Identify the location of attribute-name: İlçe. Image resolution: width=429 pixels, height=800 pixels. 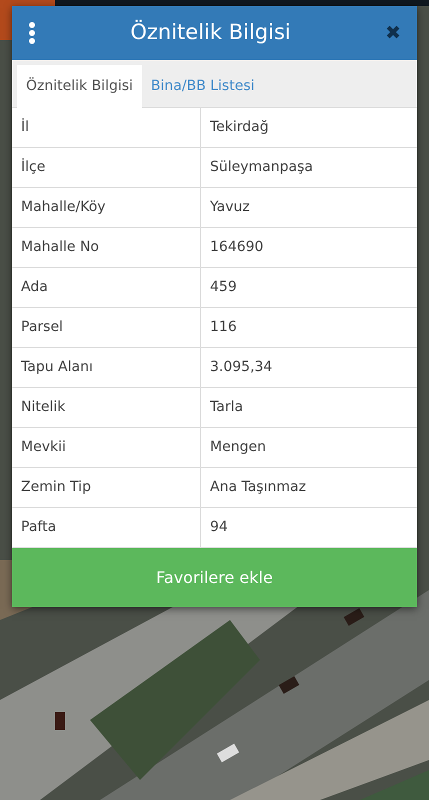
(106, 167).